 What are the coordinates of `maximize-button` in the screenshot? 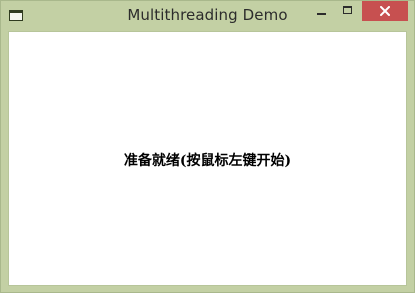 It's located at (347, 11).